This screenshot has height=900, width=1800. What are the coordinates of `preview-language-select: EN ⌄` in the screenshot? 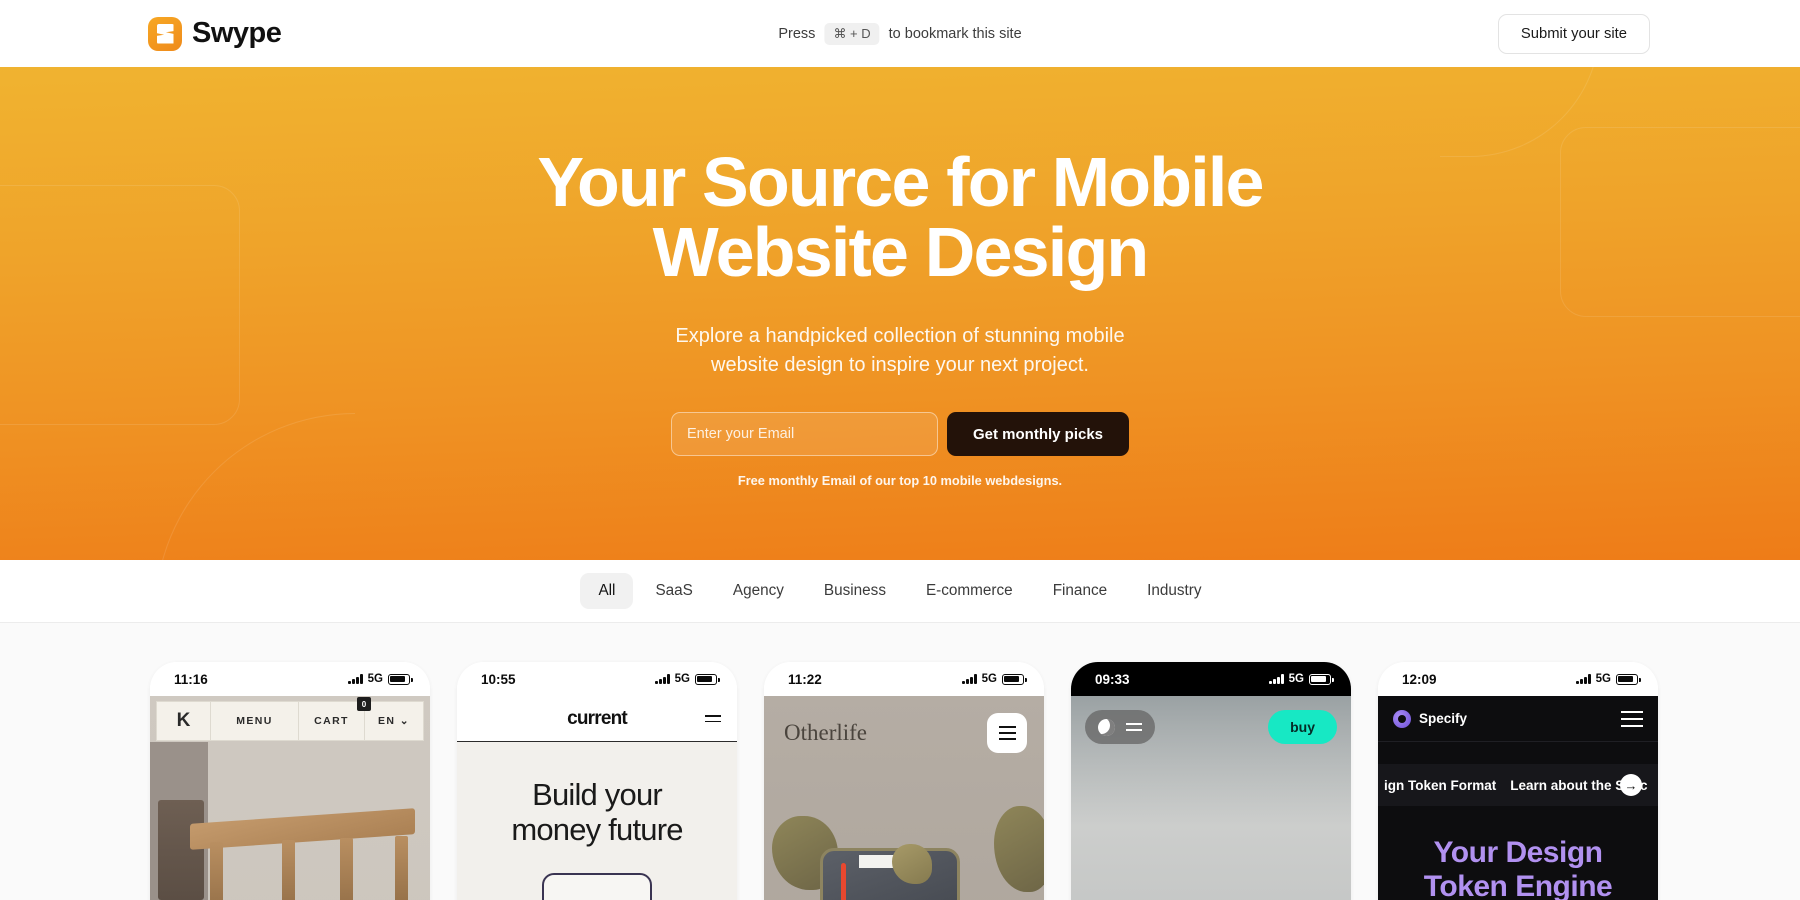 It's located at (394, 721).